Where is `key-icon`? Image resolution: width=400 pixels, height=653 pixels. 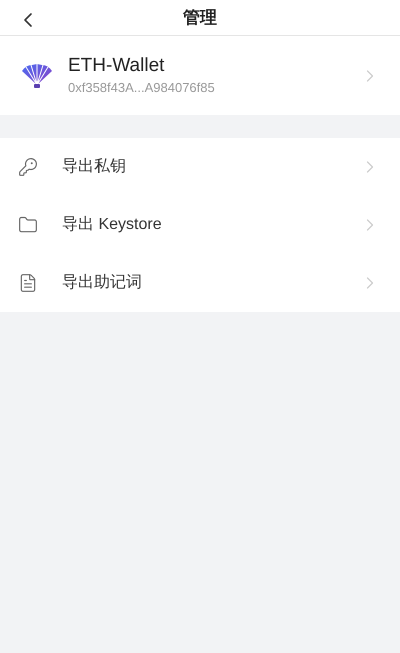 key-icon is located at coordinates (28, 167).